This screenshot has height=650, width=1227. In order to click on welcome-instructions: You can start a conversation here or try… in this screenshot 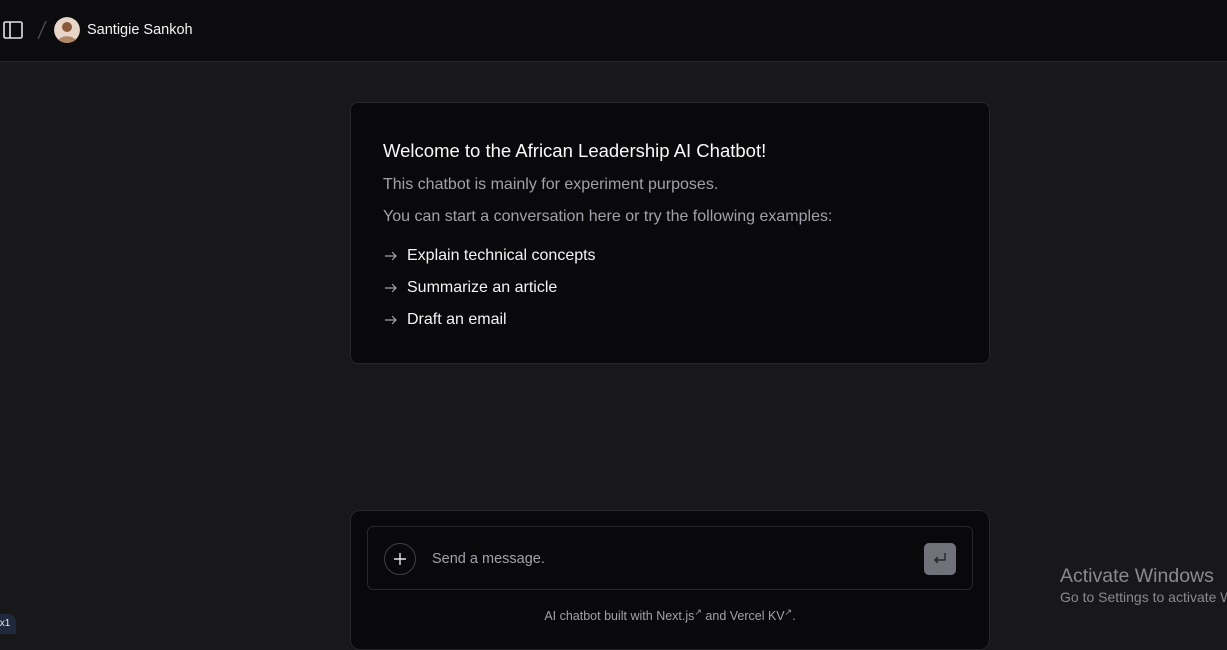, I will do `click(608, 216)`.